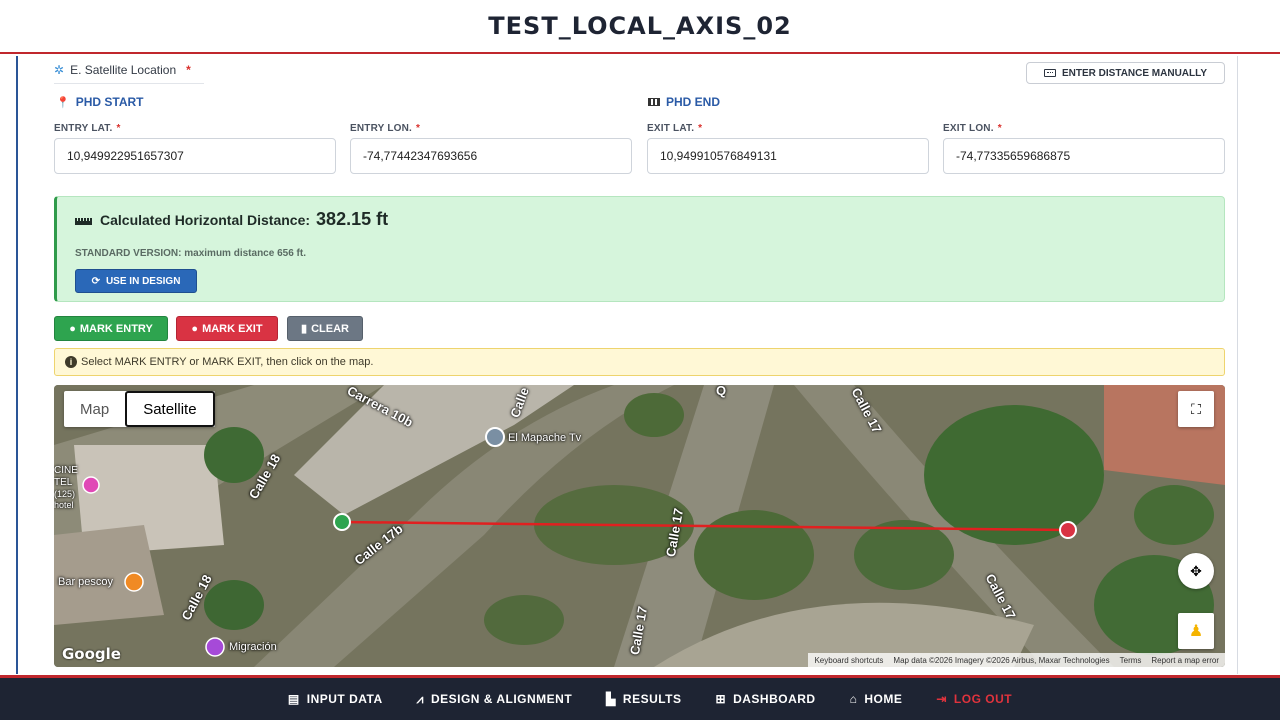 The image size is (1280, 720). What do you see at coordinates (654, 102) in the screenshot?
I see `checkered-flag-icon` at bounding box center [654, 102].